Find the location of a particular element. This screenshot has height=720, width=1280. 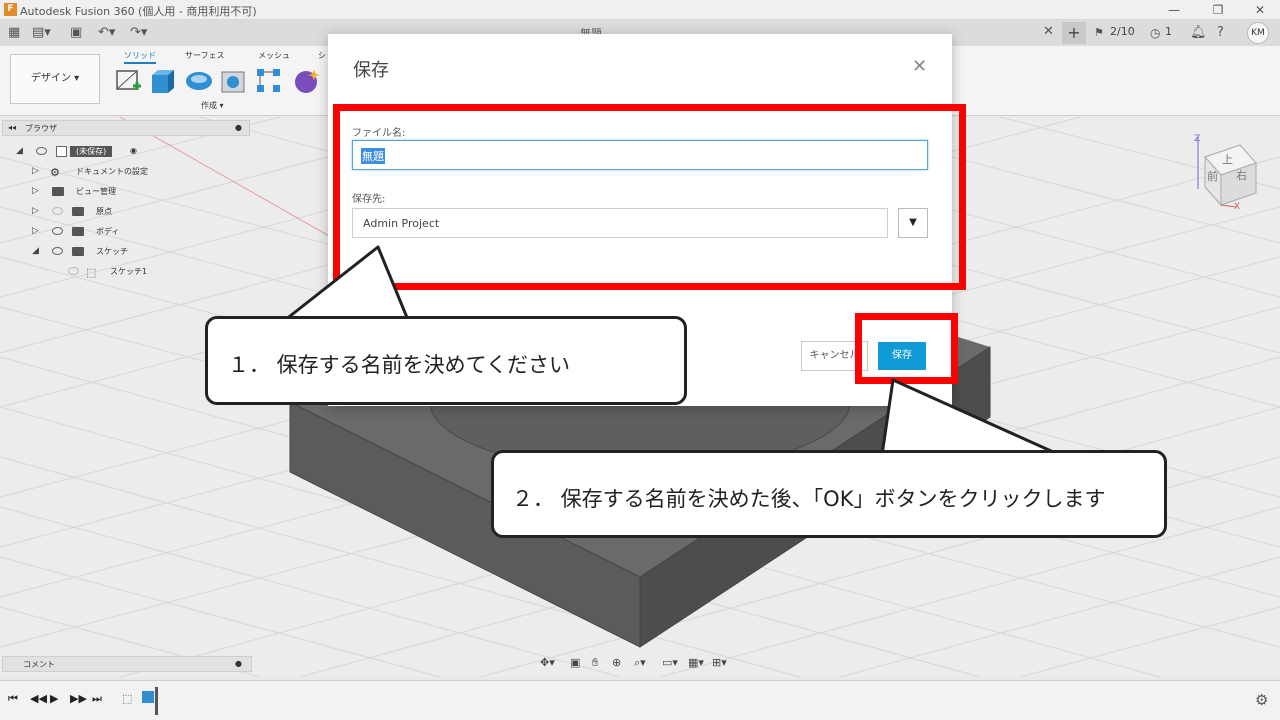

callout-step2: ２． 保存する名前を決めた後、「OK」ボタンをクリックします is located at coordinates (829, 494).